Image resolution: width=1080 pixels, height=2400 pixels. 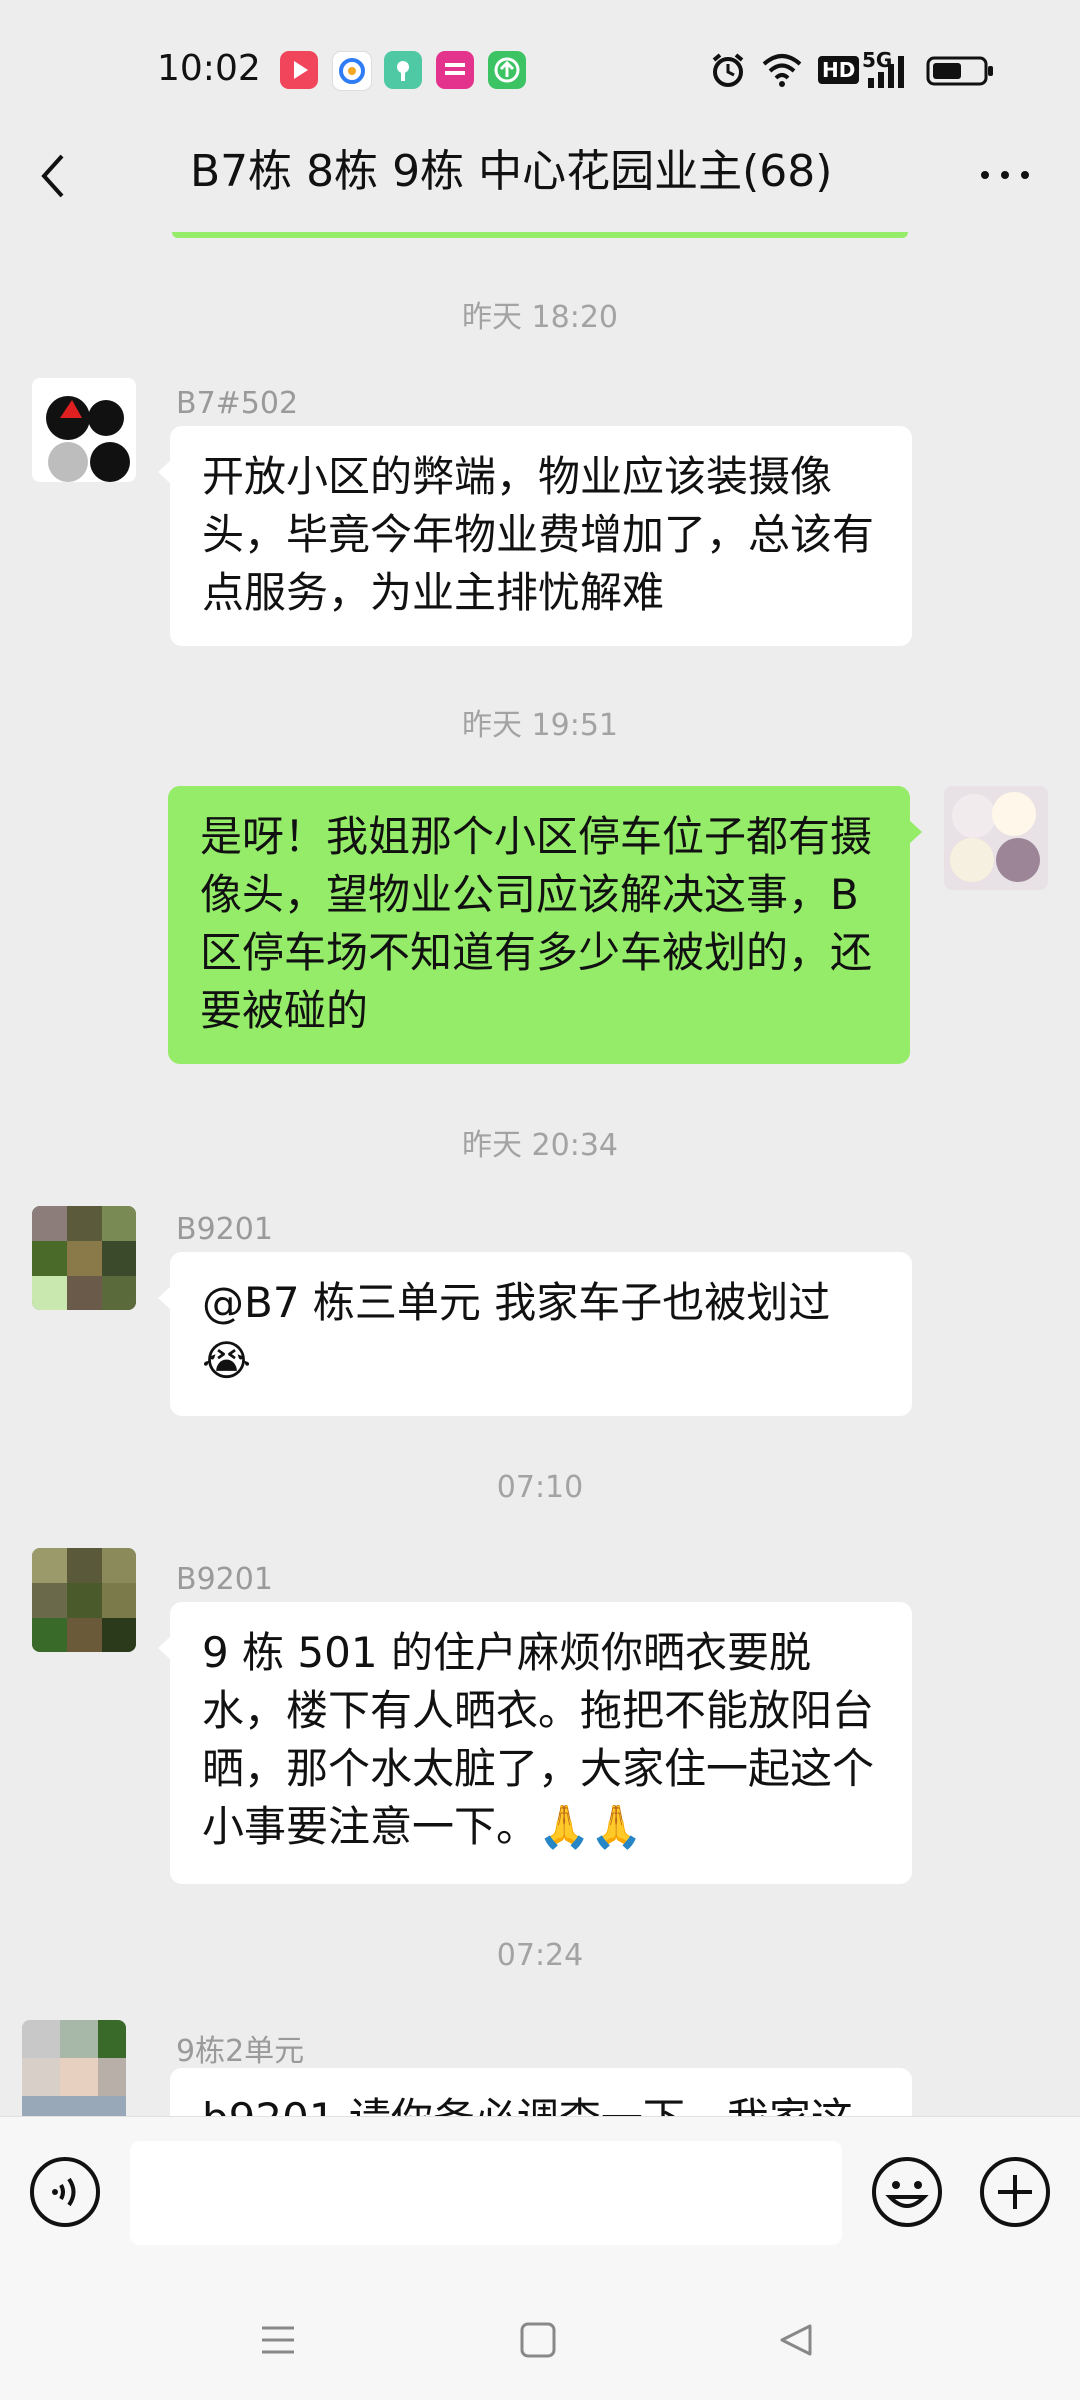 I want to click on upload-app-icon, so click(x=507, y=70).